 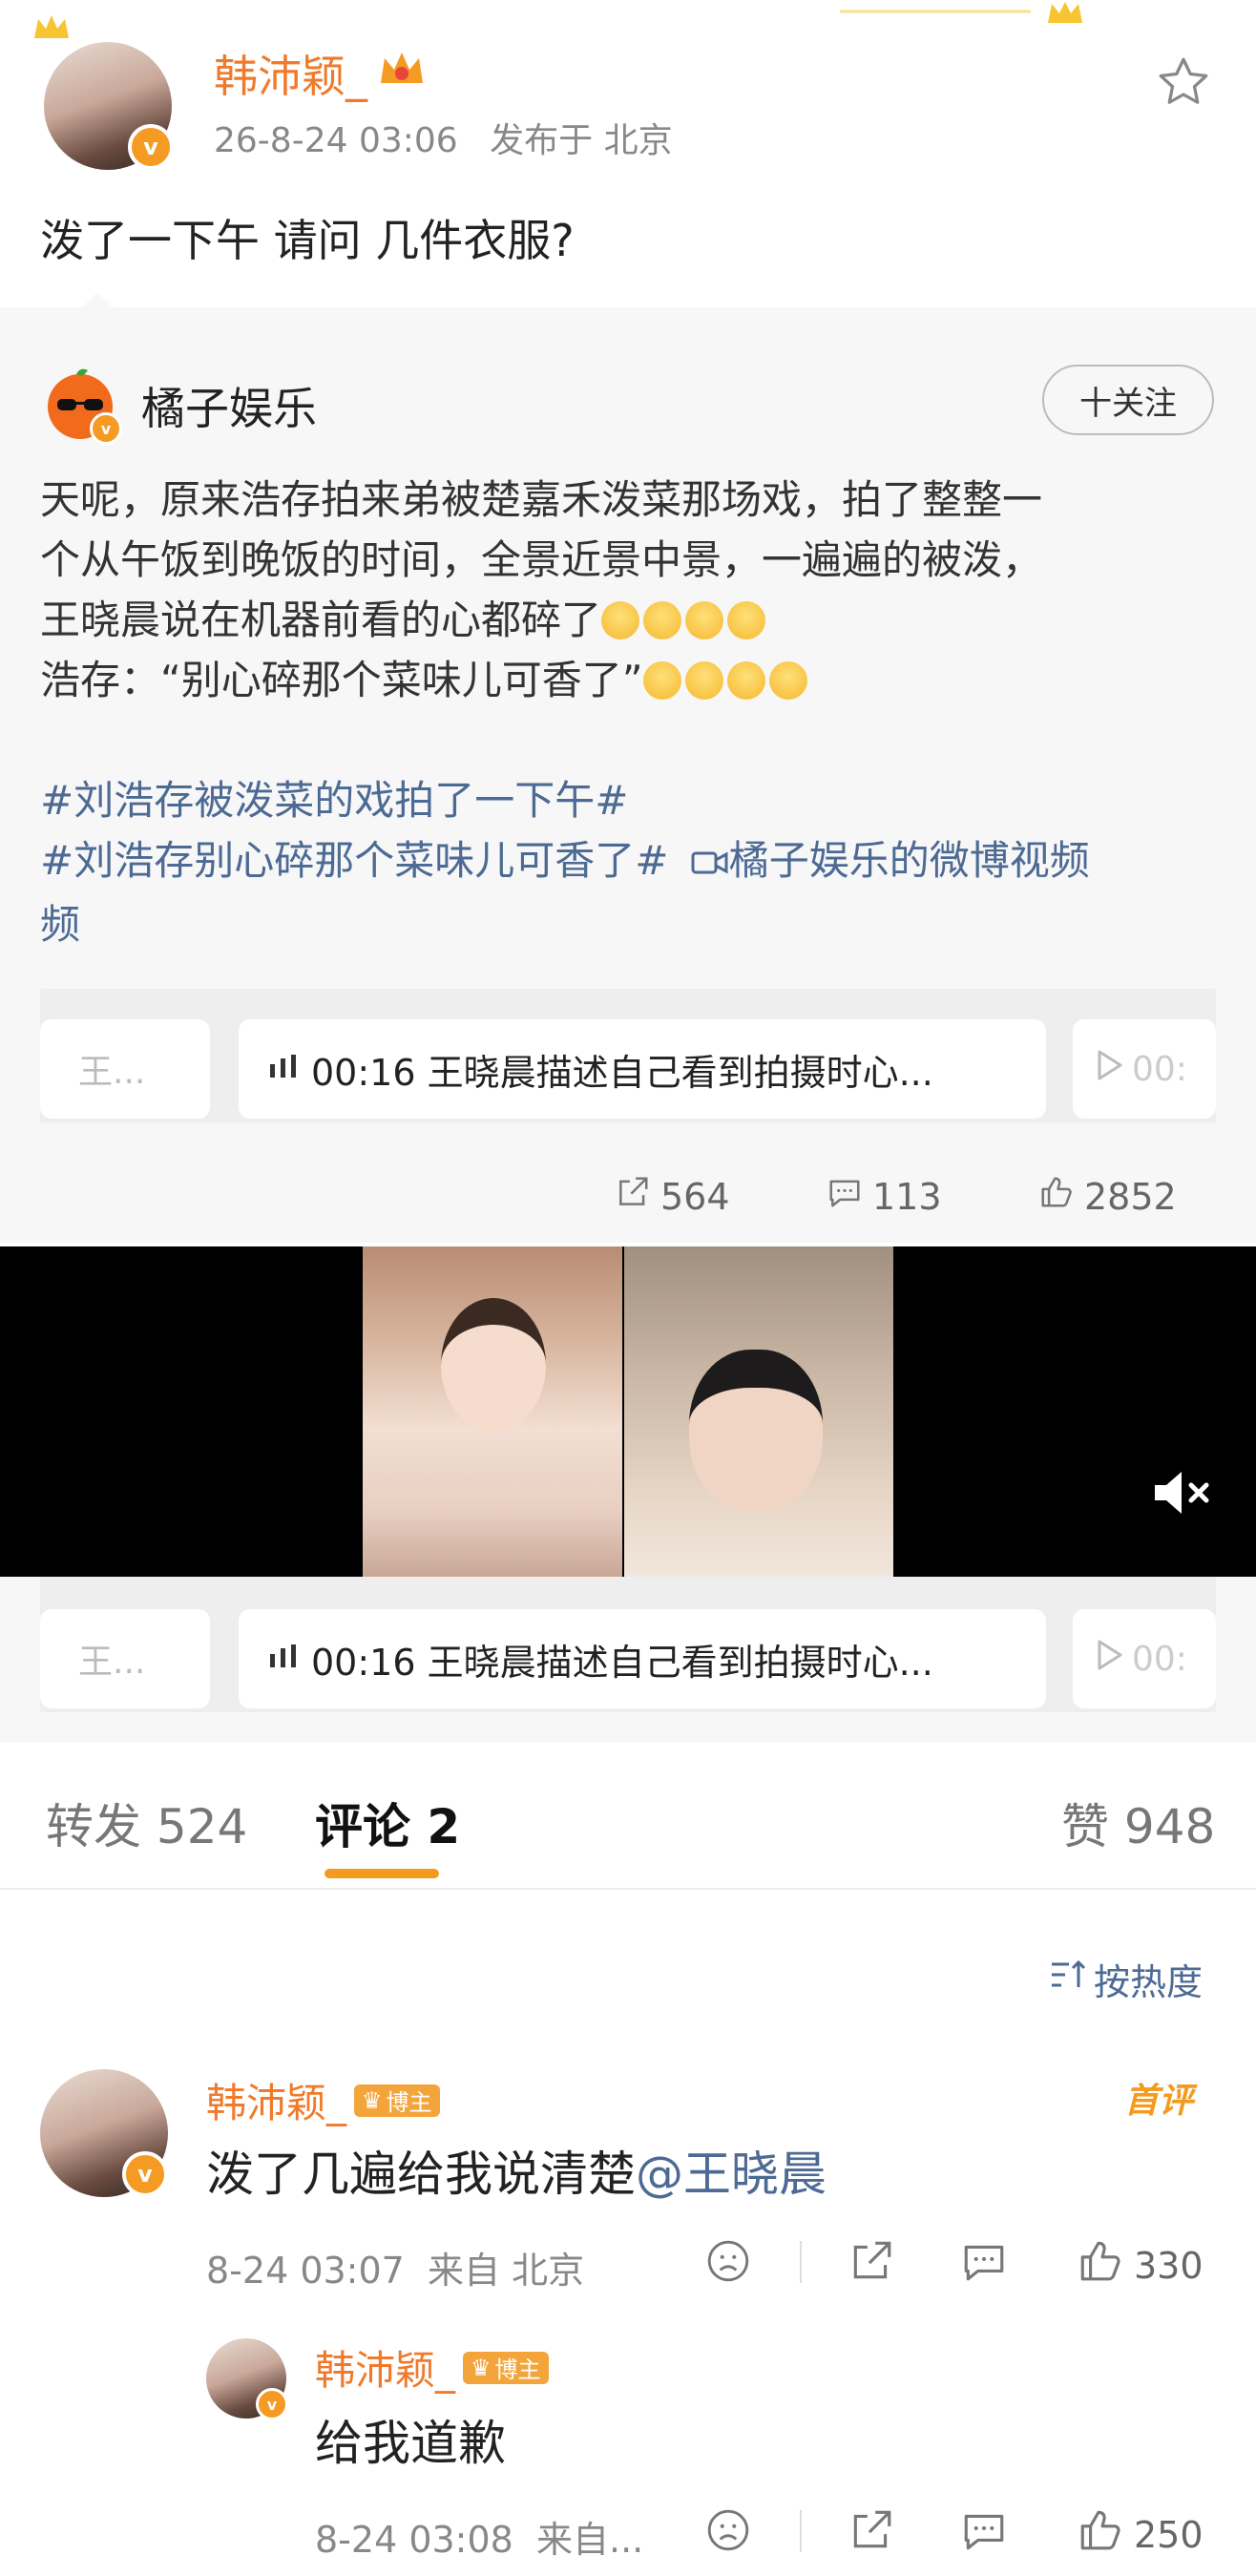 What do you see at coordinates (732, 2174) in the screenshot?
I see `comment-1-mention: @王晓晨` at bounding box center [732, 2174].